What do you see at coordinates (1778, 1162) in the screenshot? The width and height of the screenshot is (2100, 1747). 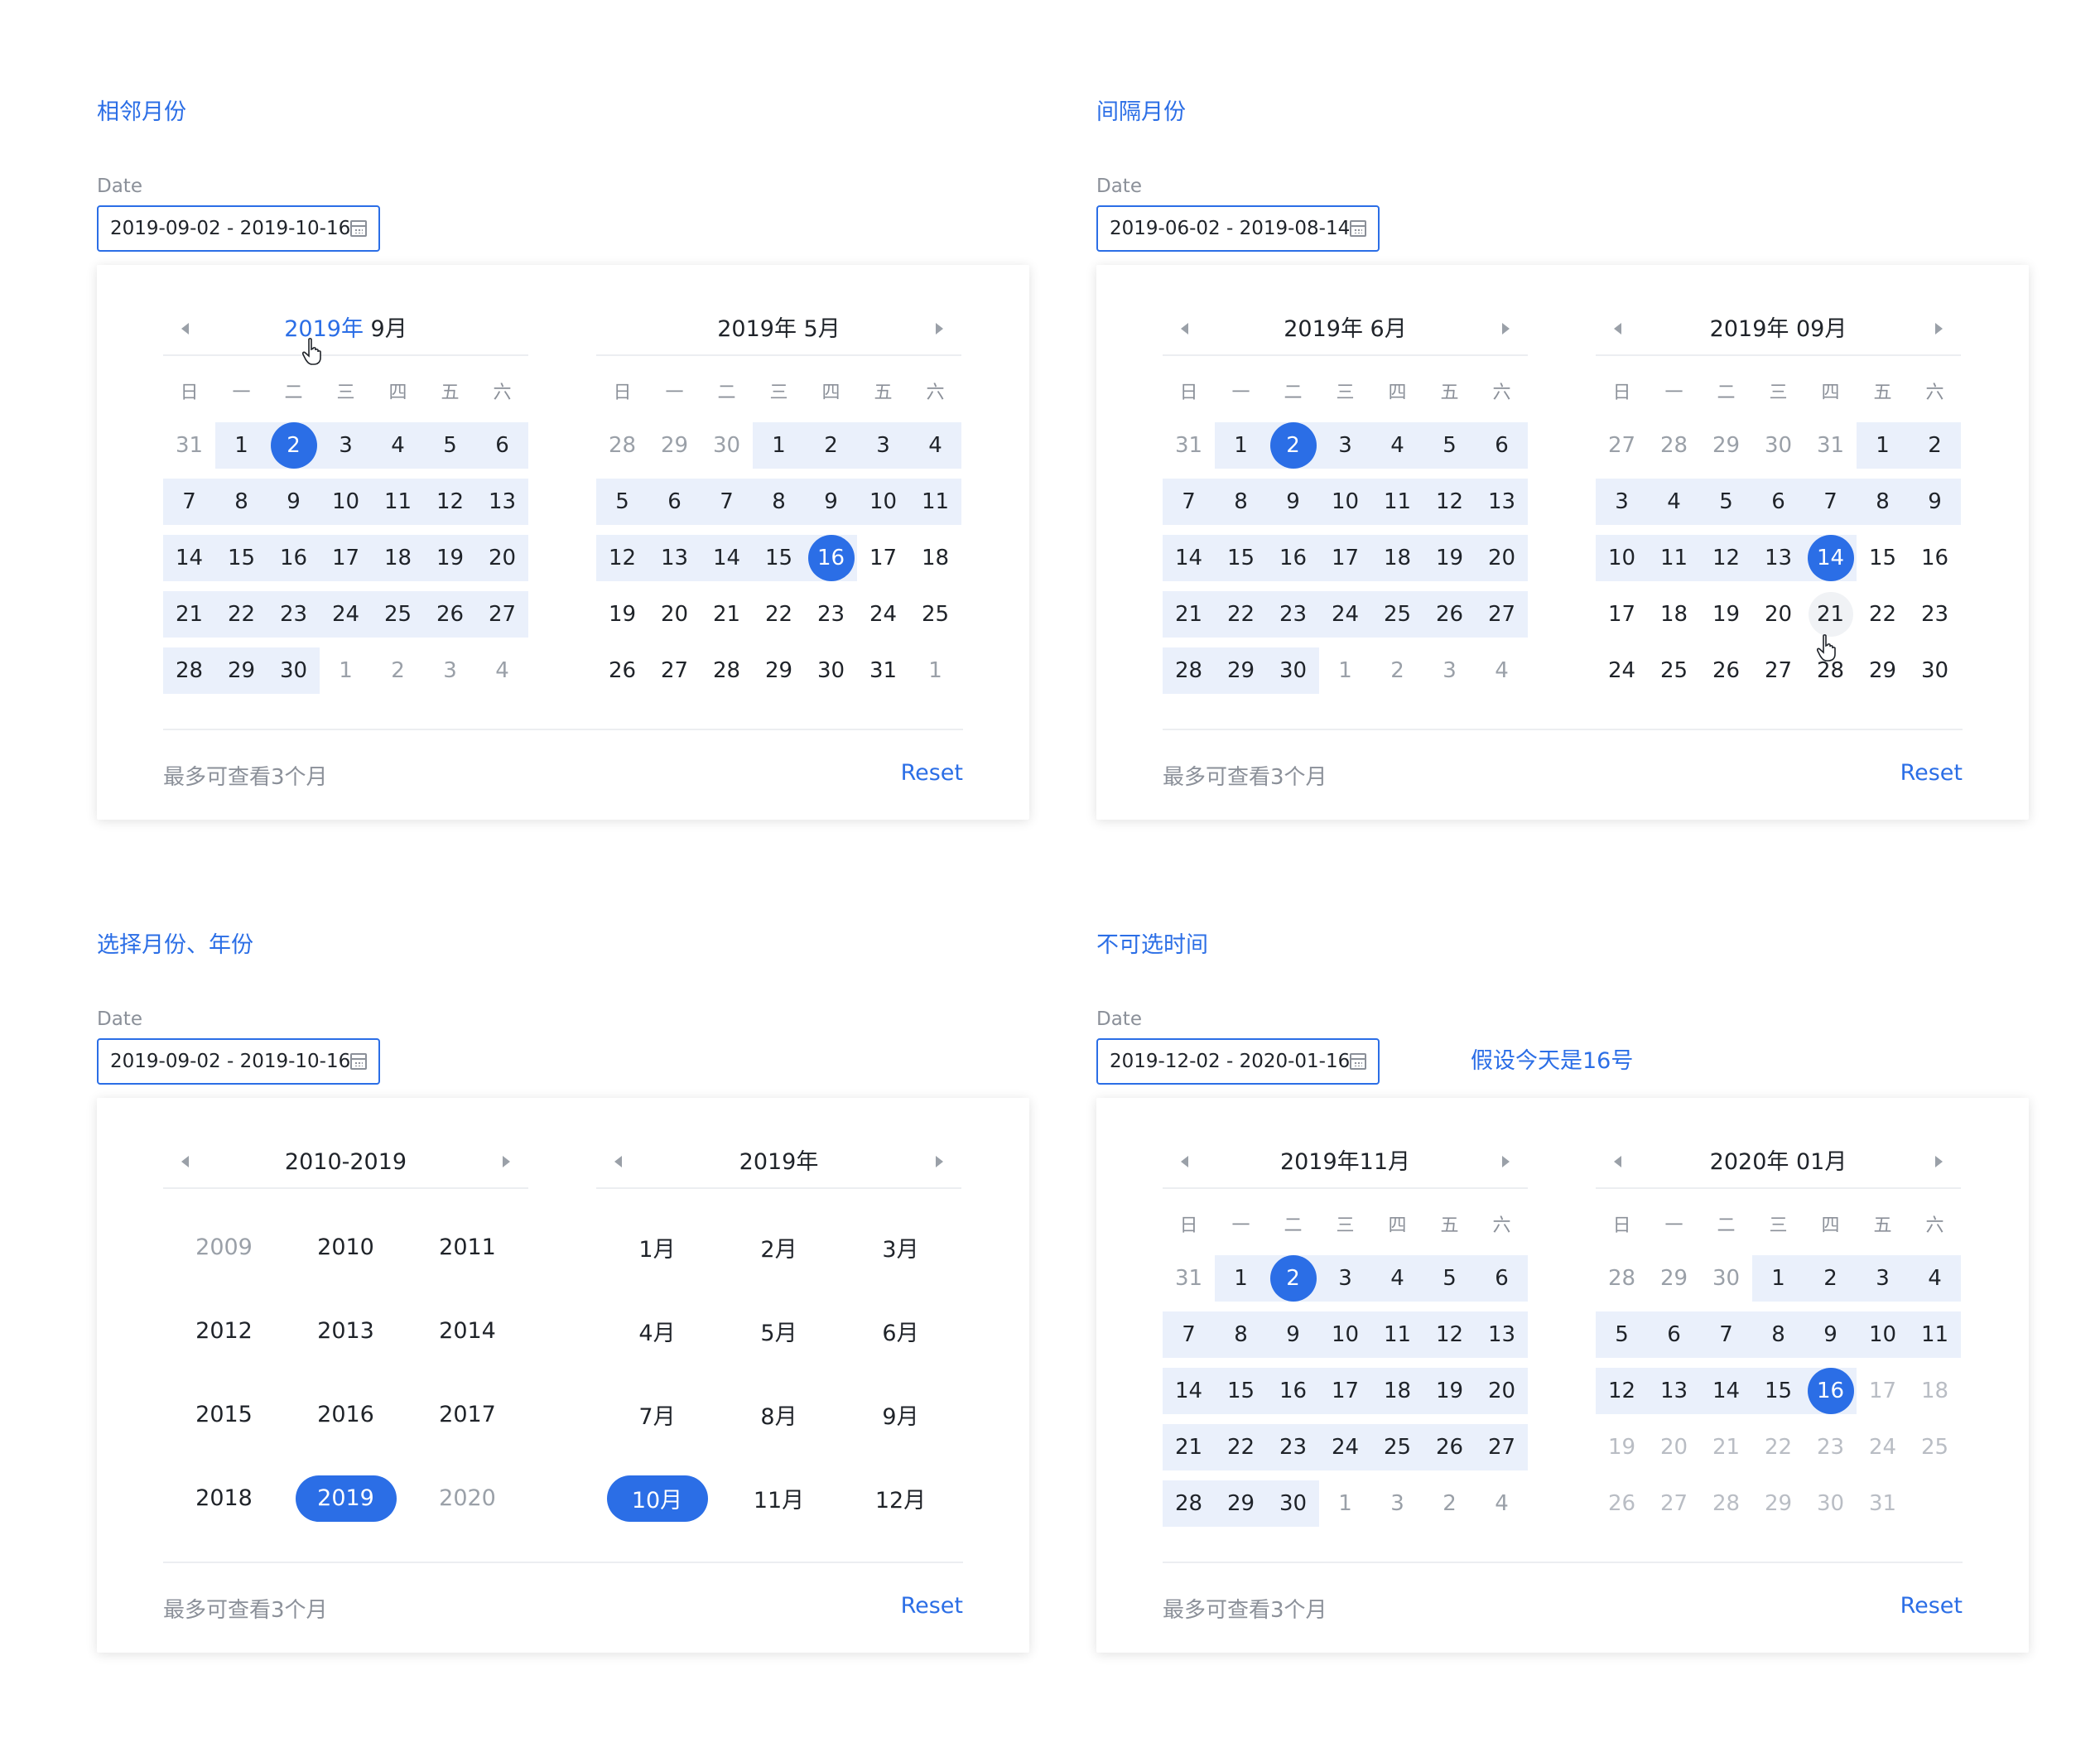 I see `pane-title: 2020年 01月` at bounding box center [1778, 1162].